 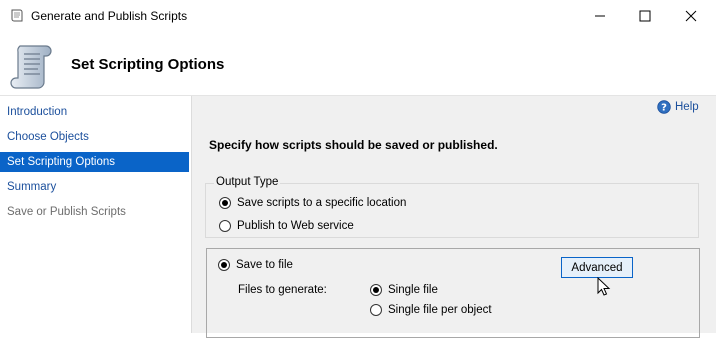 I want to click on close-button, so click(x=691, y=16).